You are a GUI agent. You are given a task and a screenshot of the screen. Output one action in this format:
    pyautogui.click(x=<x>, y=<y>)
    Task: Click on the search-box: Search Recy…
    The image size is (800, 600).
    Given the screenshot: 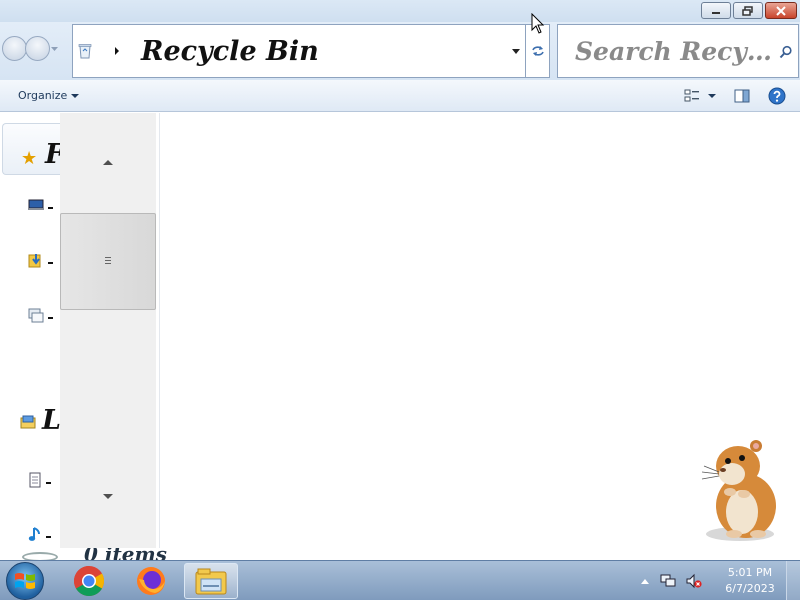 What is the action you would take?
    pyautogui.click(x=678, y=51)
    